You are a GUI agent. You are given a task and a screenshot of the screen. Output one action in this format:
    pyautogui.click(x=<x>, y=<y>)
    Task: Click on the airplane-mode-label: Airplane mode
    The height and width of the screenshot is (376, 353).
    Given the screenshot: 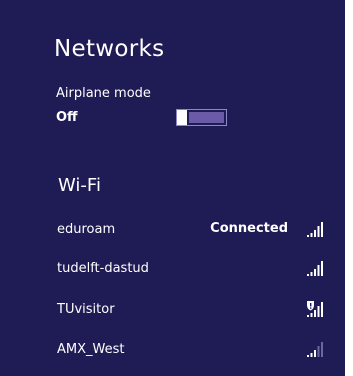 What is the action you would take?
    pyautogui.click(x=103, y=93)
    